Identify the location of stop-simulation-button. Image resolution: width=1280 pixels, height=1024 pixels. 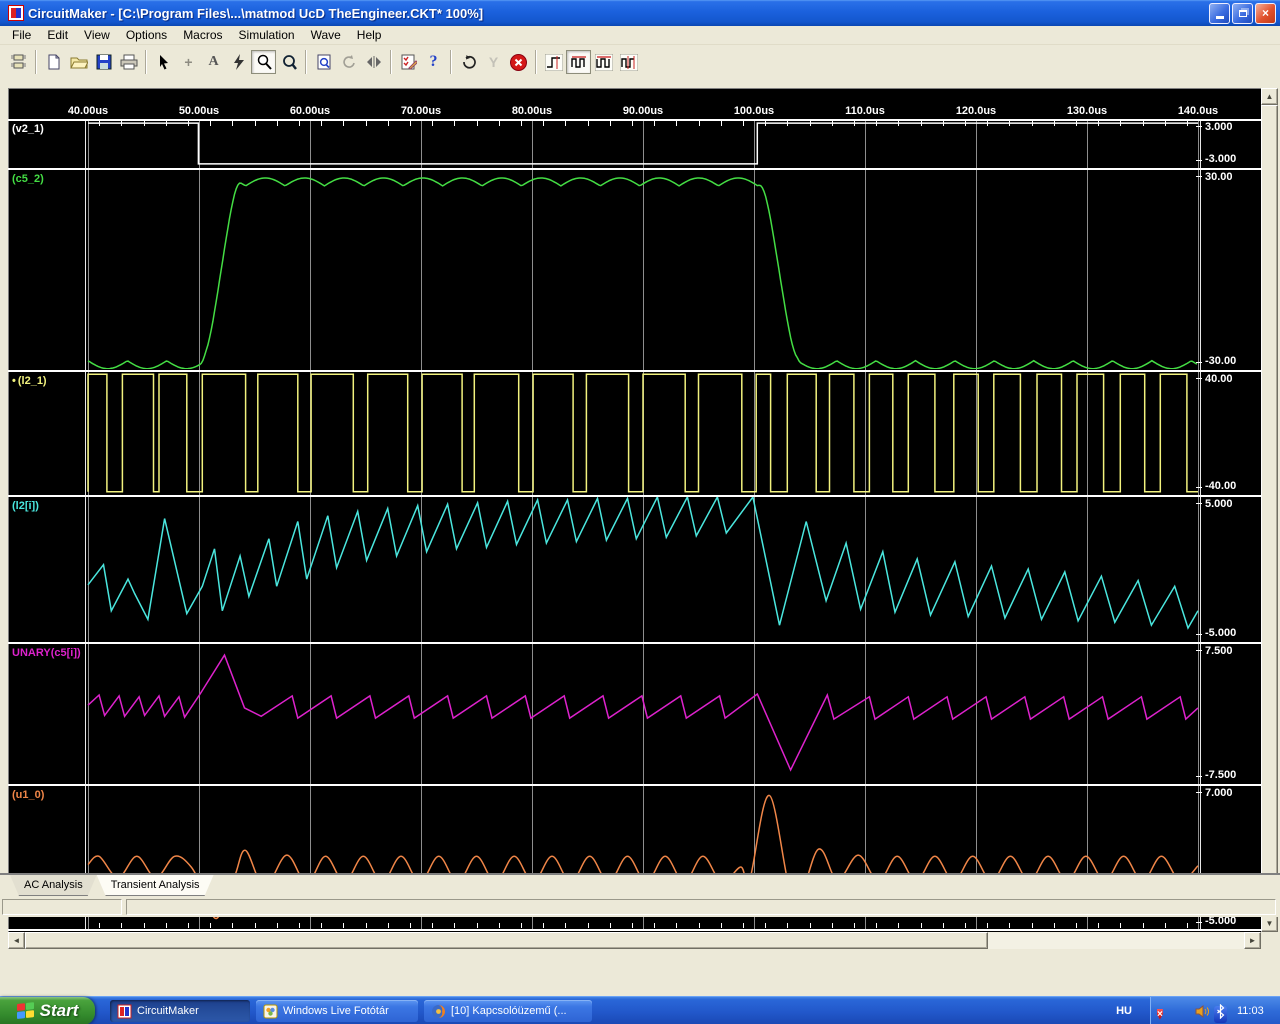
(518, 62).